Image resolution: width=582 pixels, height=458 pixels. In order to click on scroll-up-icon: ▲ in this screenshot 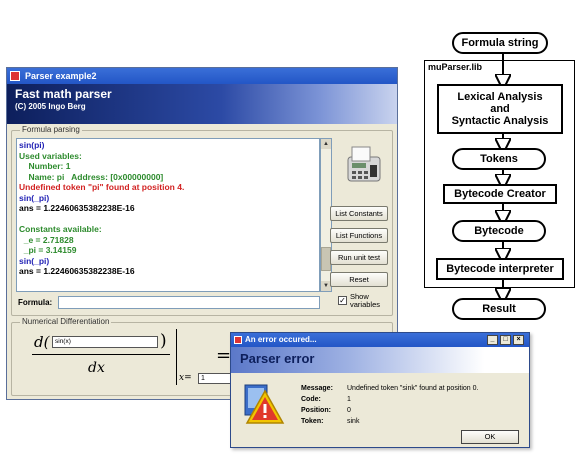, I will do `click(326, 144)`.